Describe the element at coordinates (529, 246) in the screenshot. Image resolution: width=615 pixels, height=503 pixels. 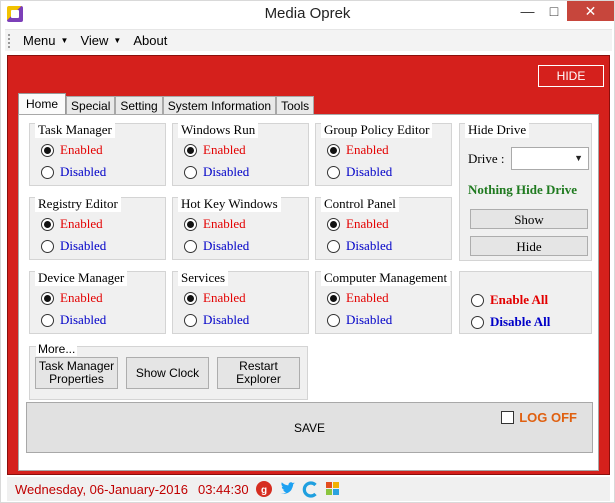
I see `hide-drive-button: Hide` at that location.